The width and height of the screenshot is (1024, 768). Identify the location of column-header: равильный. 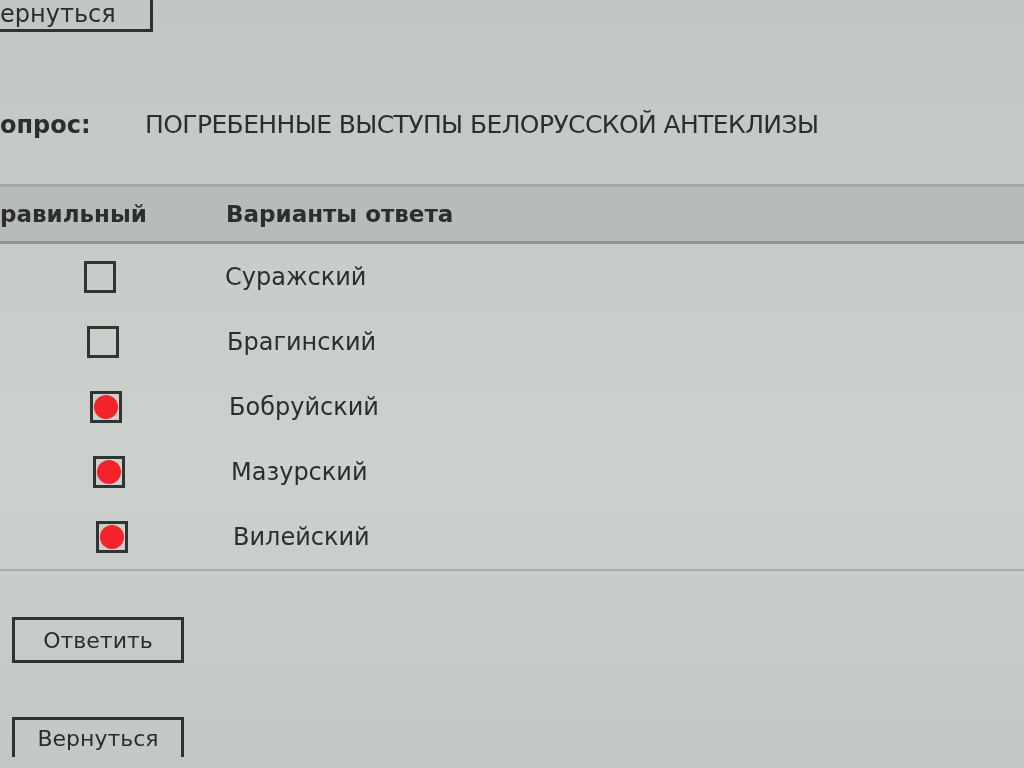
(74, 214).